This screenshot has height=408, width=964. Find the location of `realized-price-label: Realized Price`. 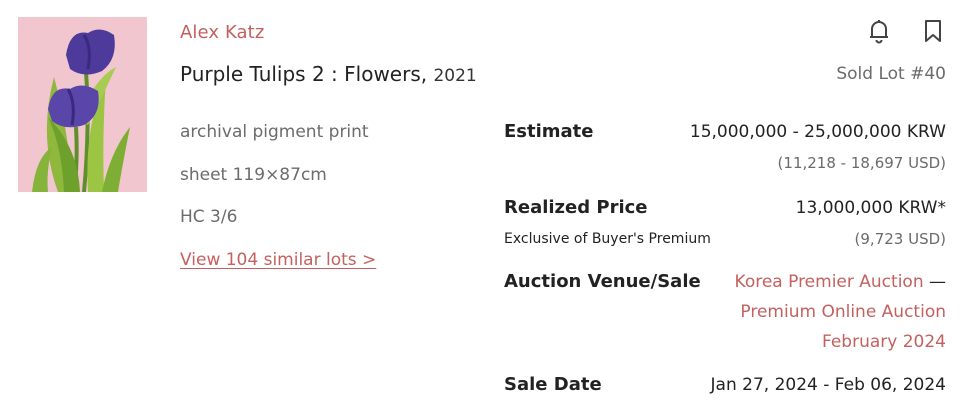

realized-price-label: Realized Price is located at coordinates (576, 207).